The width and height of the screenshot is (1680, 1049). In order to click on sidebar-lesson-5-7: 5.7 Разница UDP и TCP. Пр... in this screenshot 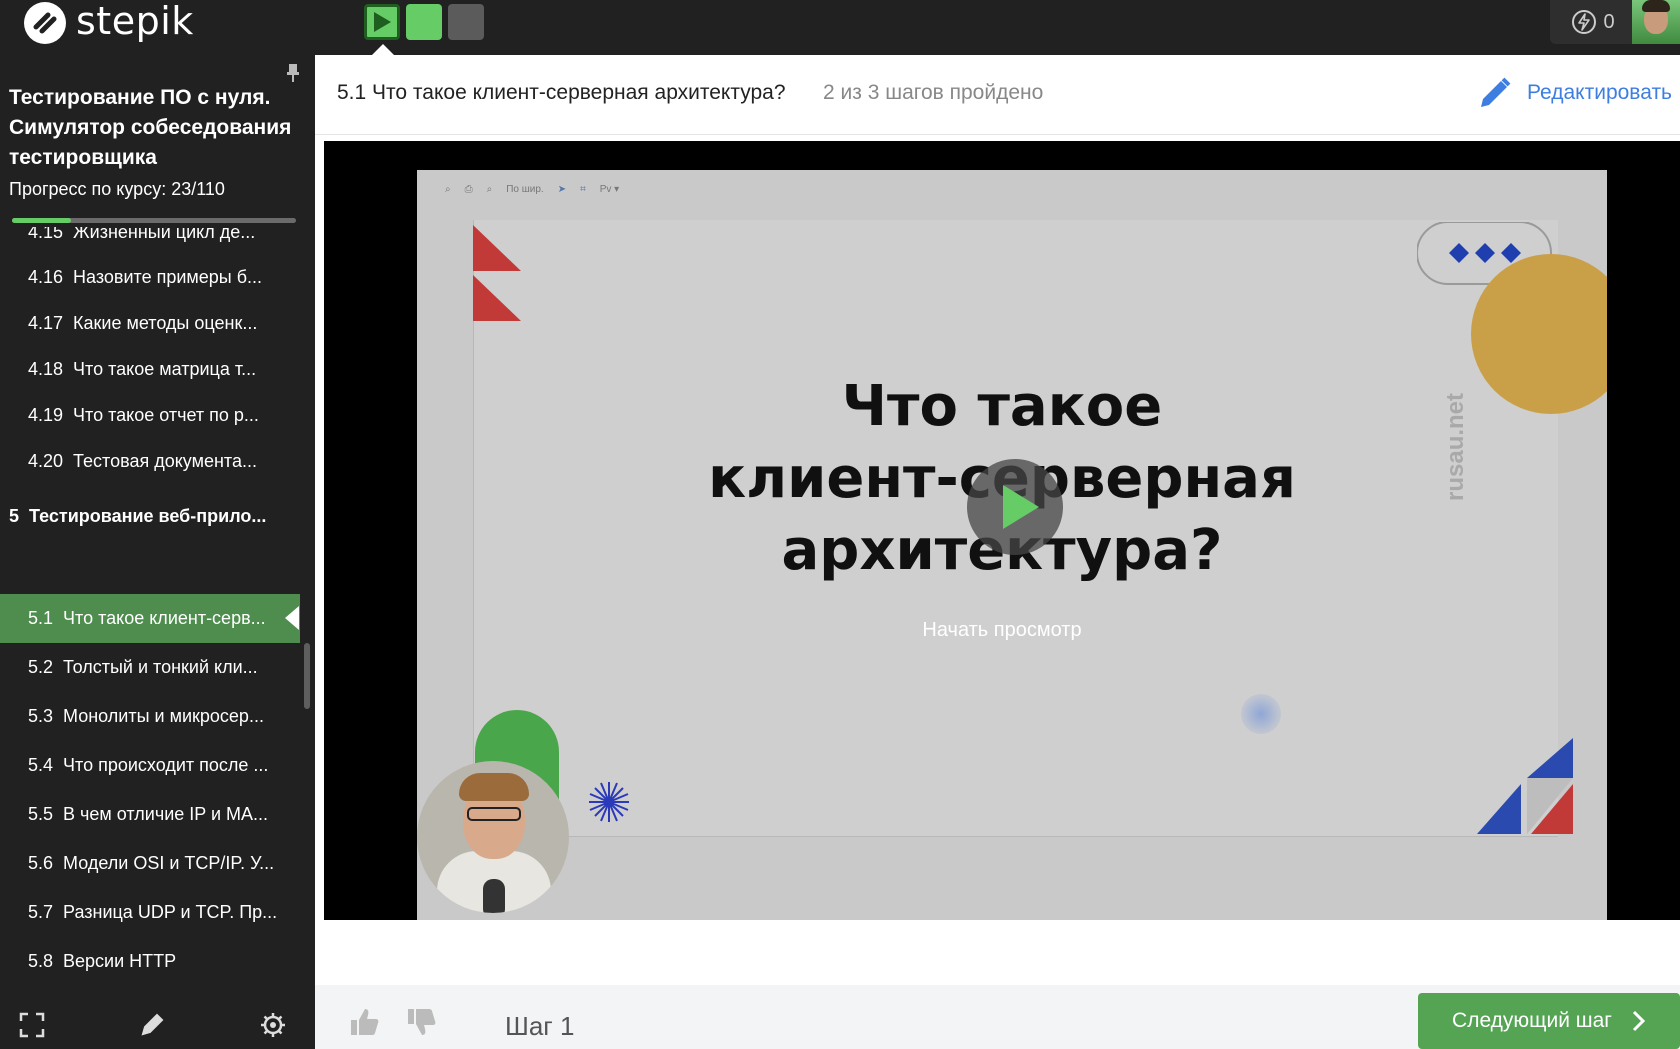, I will do `click(163, 912)`.